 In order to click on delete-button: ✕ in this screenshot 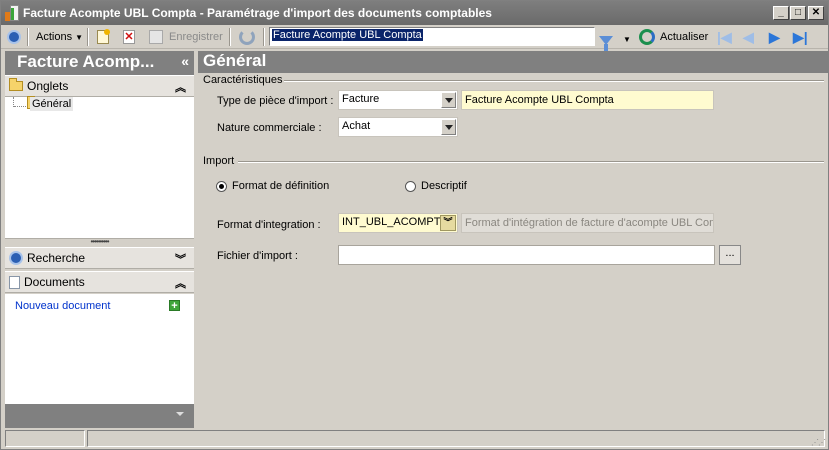, I will do `click(129, 37)`.